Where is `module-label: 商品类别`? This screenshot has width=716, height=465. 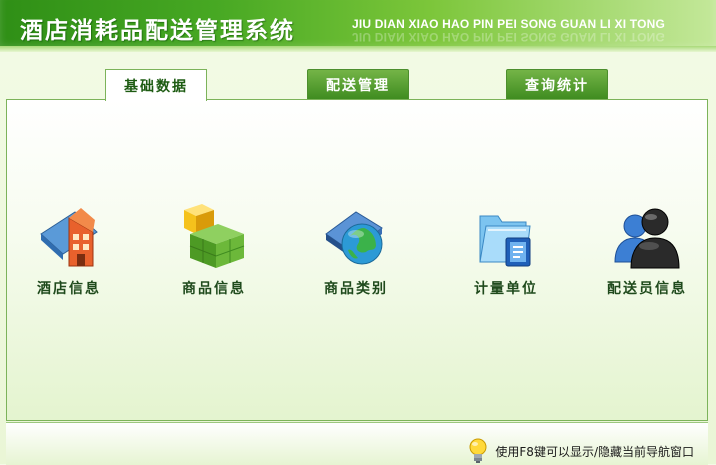 module-label: 商品类别 is located at coordinates (356, 289).